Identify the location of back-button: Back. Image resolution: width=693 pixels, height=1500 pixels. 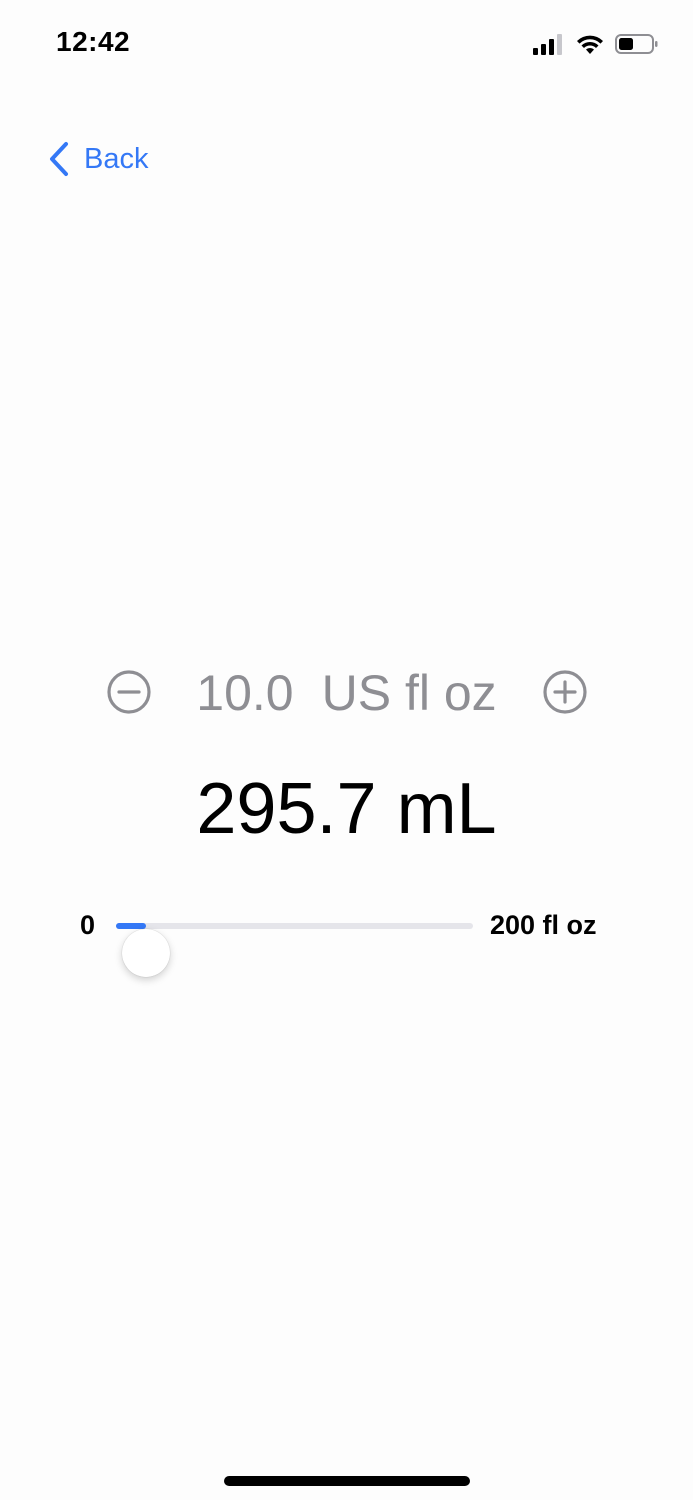
(98, 159).